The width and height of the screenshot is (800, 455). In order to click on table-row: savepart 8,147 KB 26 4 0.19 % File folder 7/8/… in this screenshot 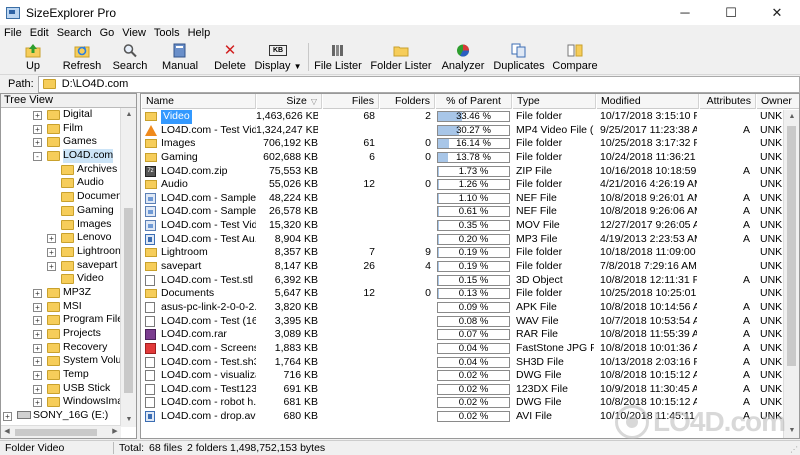, I will do `click(462, 267)`.